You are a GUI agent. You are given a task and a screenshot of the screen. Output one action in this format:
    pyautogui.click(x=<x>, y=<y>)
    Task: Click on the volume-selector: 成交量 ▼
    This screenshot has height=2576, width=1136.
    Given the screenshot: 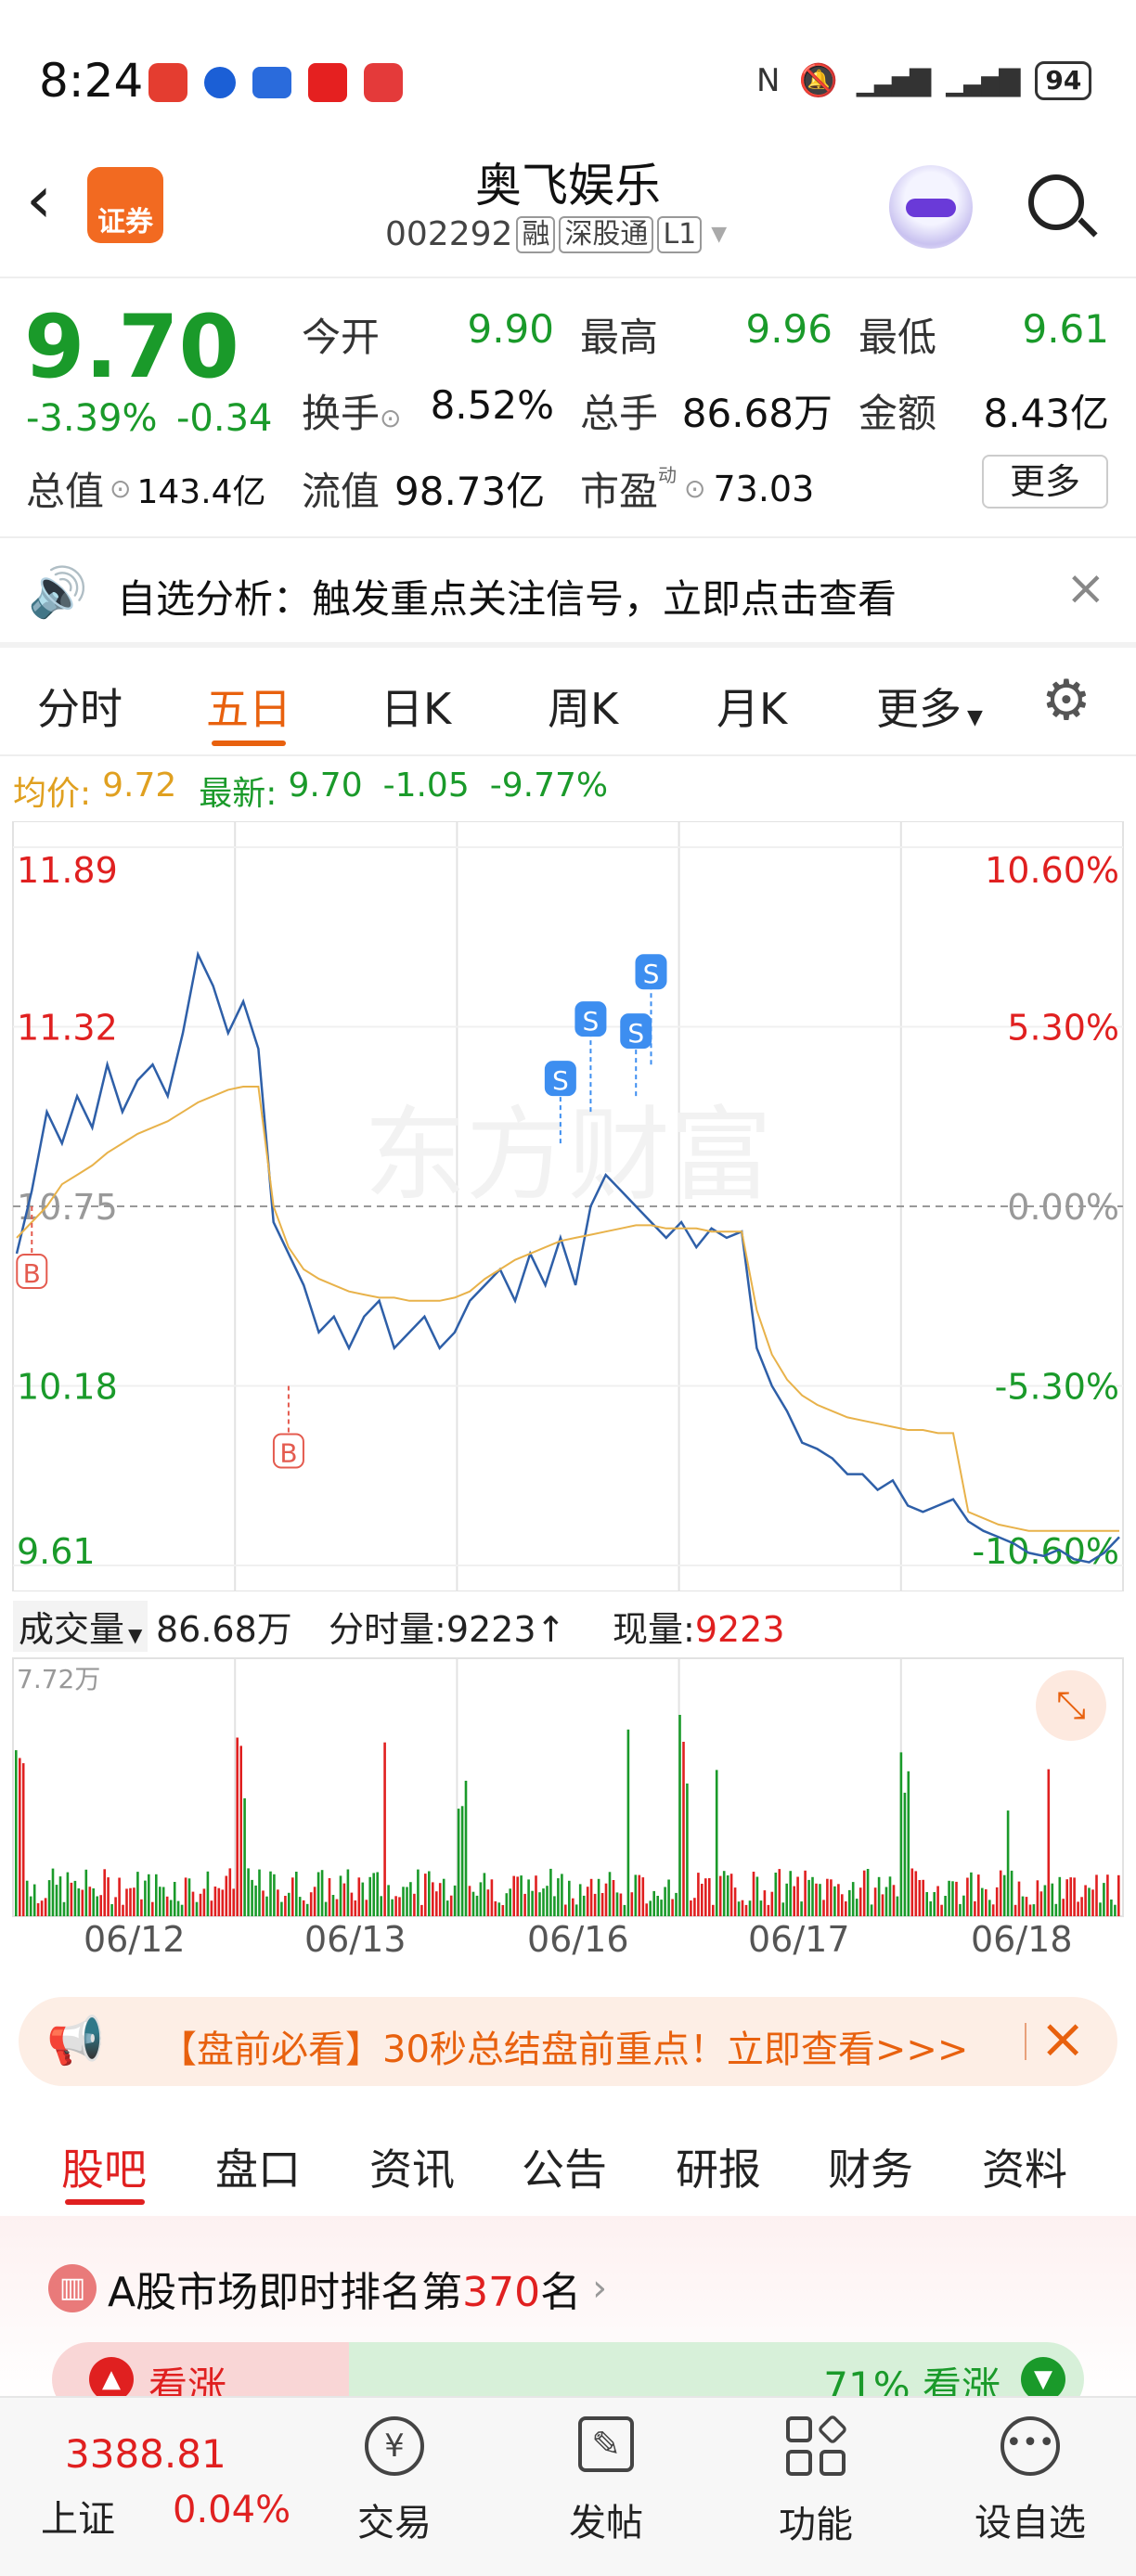 What is the action you would take?
    pyautogui.click(x=80, y=1627)
    